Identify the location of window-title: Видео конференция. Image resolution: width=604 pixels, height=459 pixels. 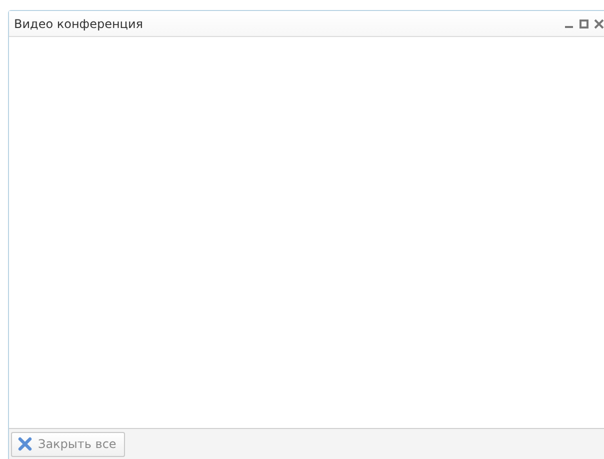
(78, 23).